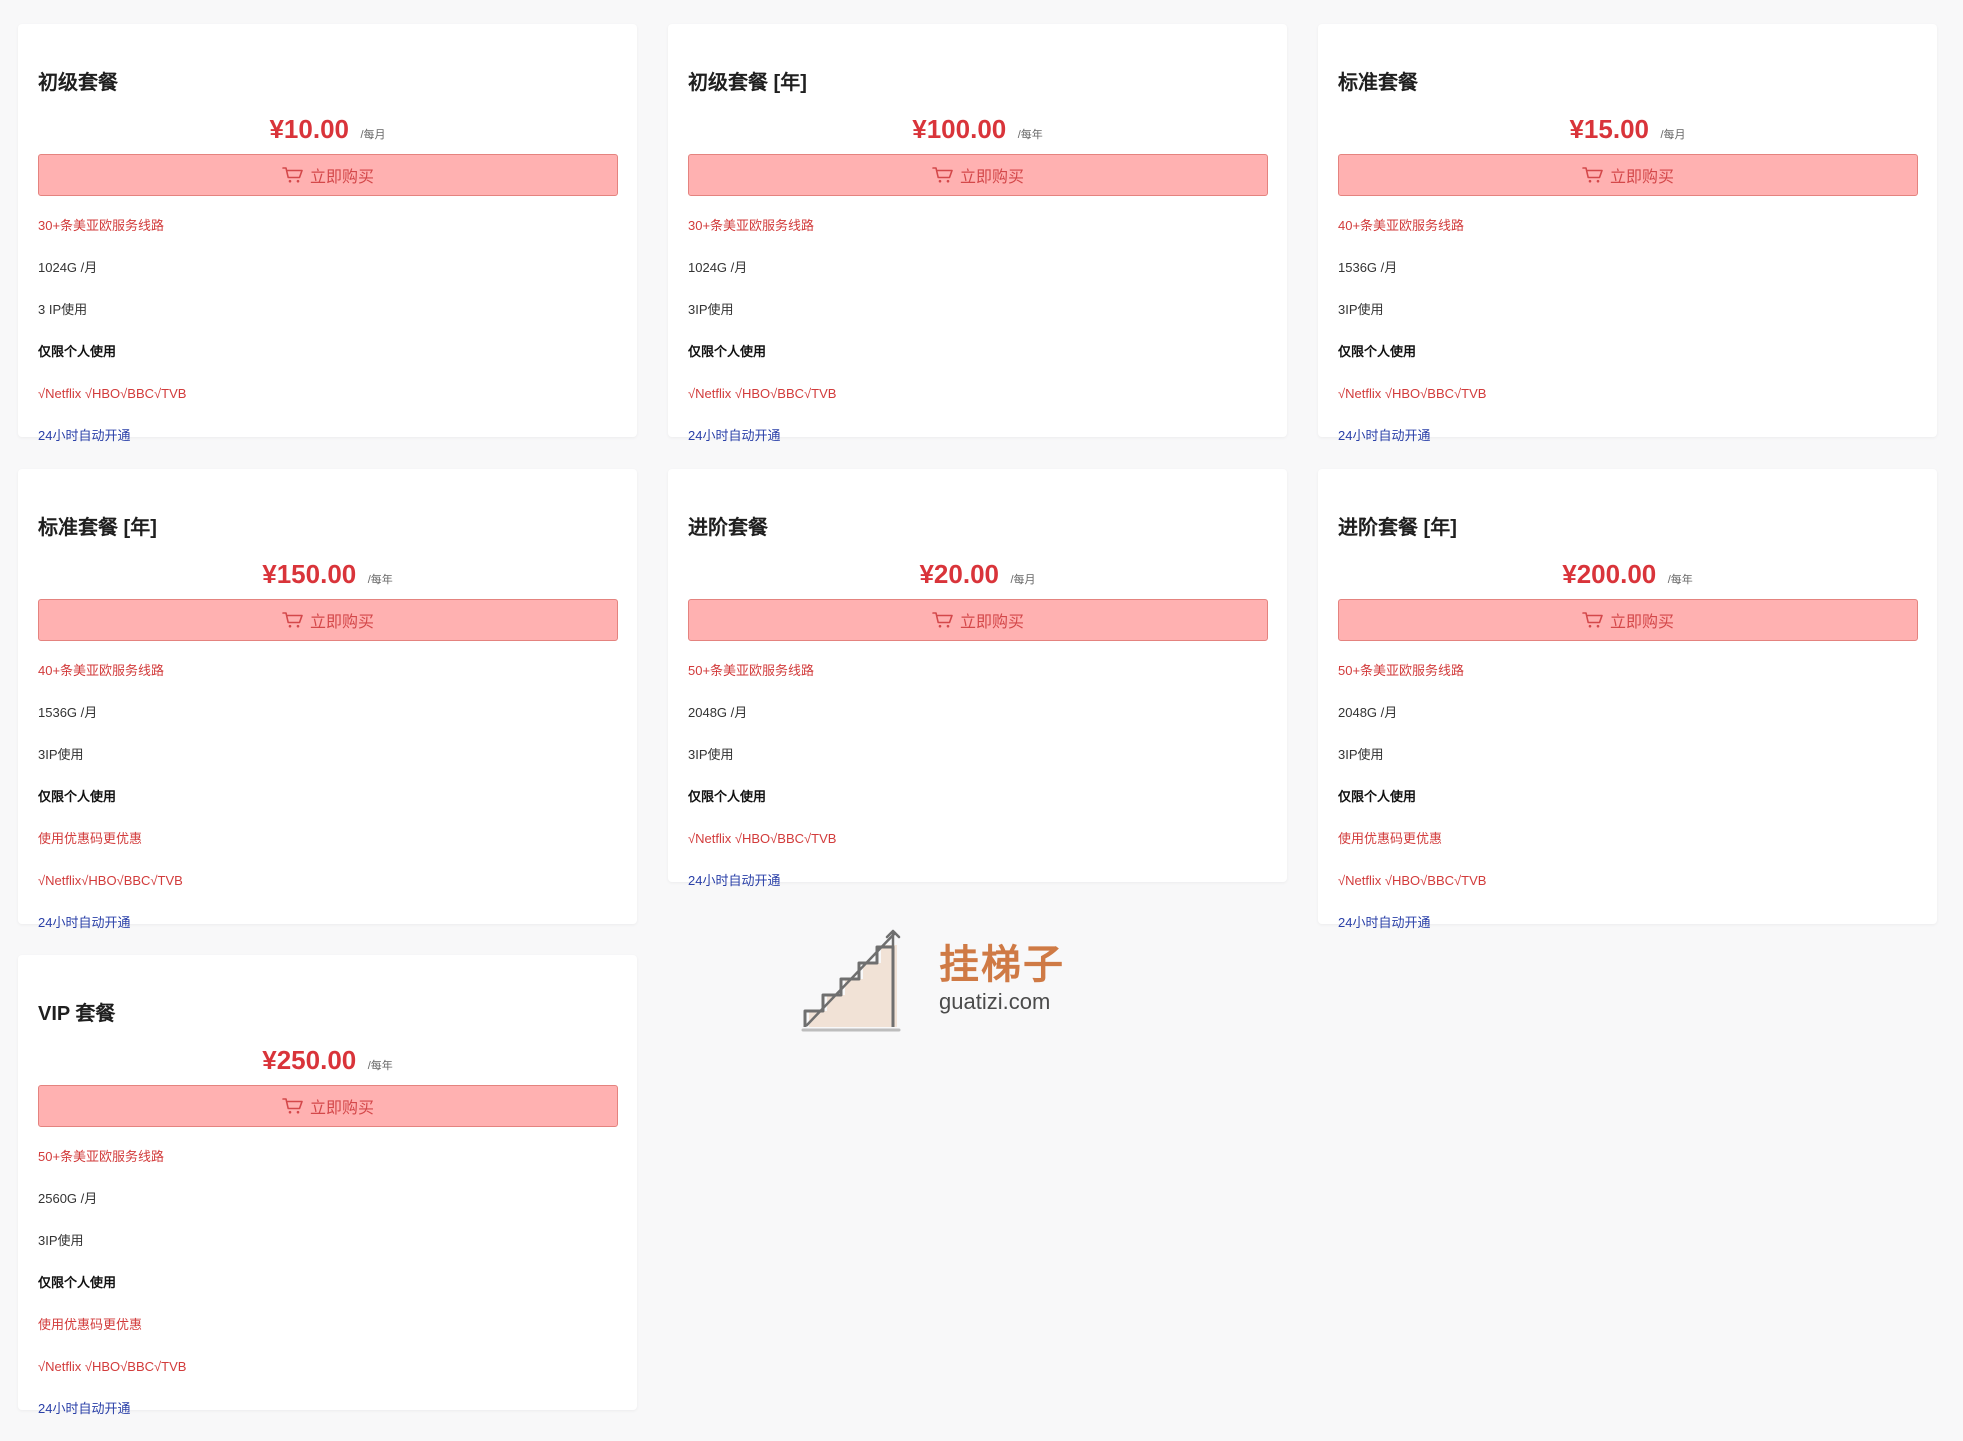  Describe the element at coordinates (68, 1198) in the screenshot. I see `feature-item: 2560G /月` at that location.